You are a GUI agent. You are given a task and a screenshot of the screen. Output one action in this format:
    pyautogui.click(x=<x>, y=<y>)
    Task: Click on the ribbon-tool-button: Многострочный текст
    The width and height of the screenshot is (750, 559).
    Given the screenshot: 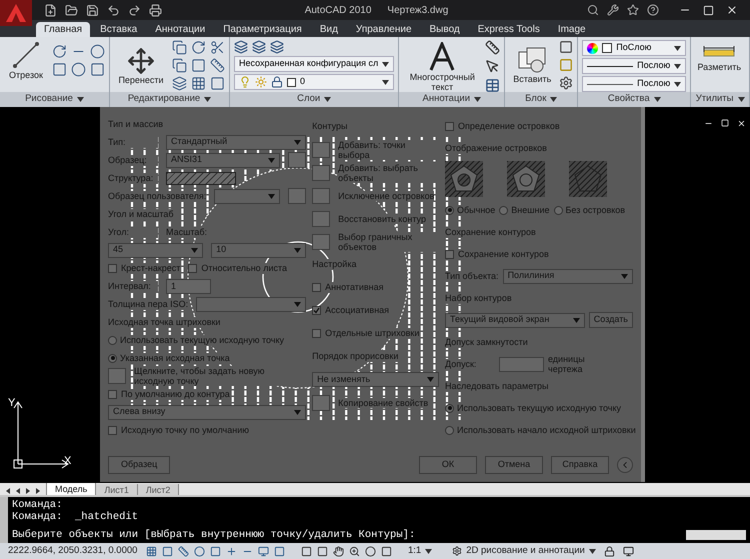 What is the action you would take?
    pyautogui.click(x=442, y=67)
    